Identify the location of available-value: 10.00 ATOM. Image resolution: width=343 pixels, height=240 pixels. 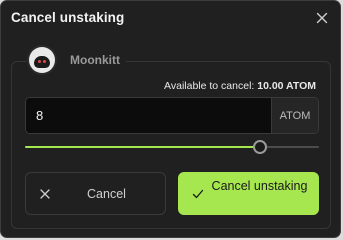
(286, 86).